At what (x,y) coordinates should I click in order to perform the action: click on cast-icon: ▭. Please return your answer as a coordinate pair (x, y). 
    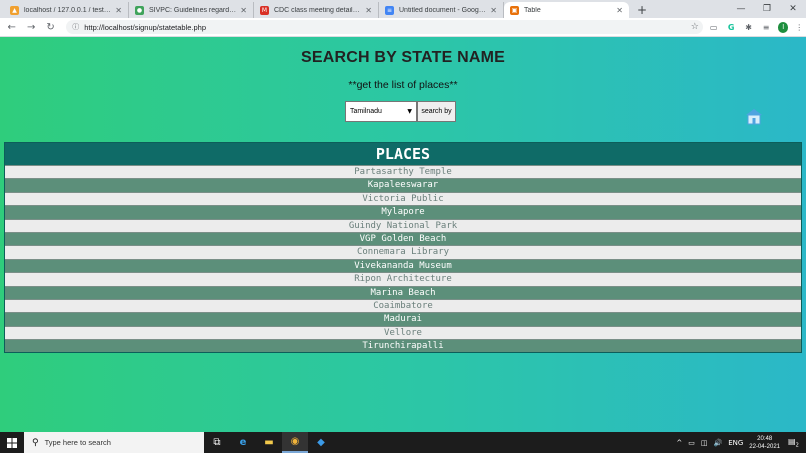
    Looking at the image, I should click on (714, 27).